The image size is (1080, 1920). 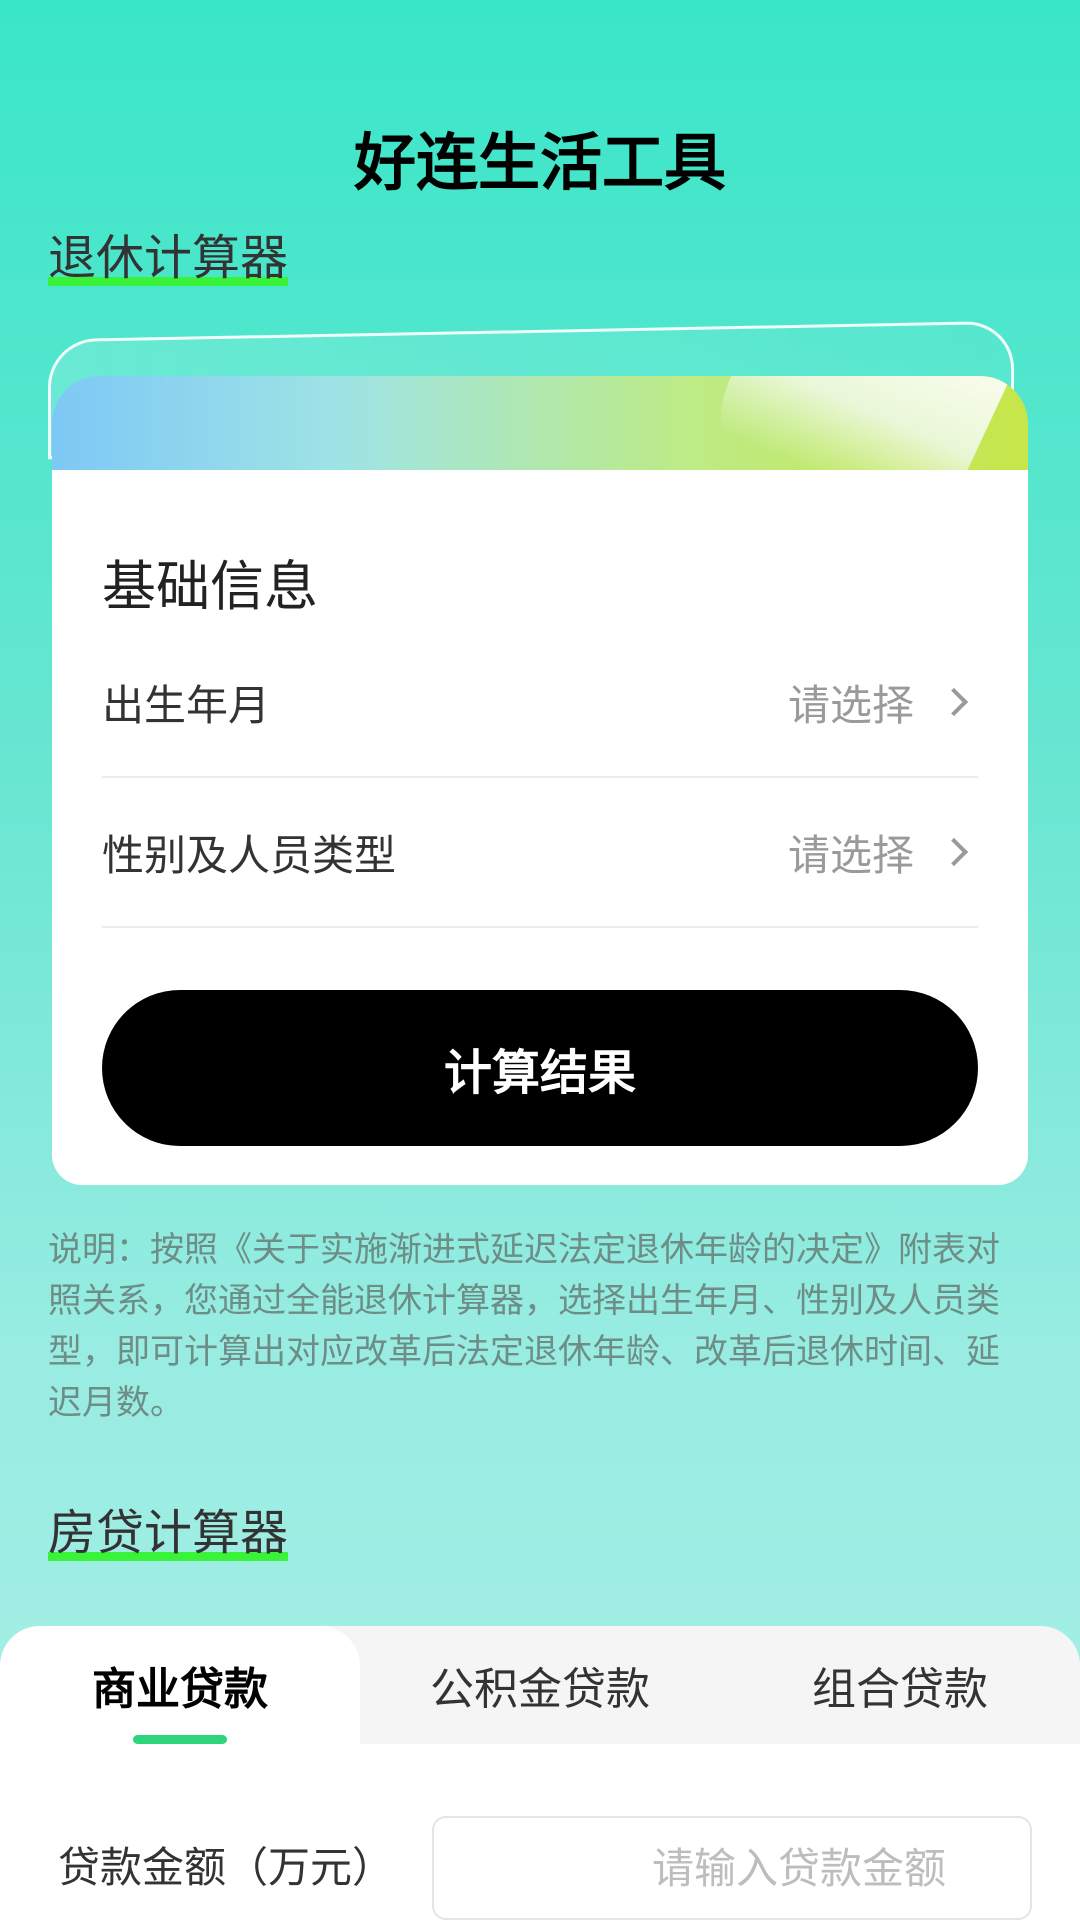 I want to click on loan-type-tabs: 商业贷款 公积金贷款 组合贷款, so click(x=540, y=1685).